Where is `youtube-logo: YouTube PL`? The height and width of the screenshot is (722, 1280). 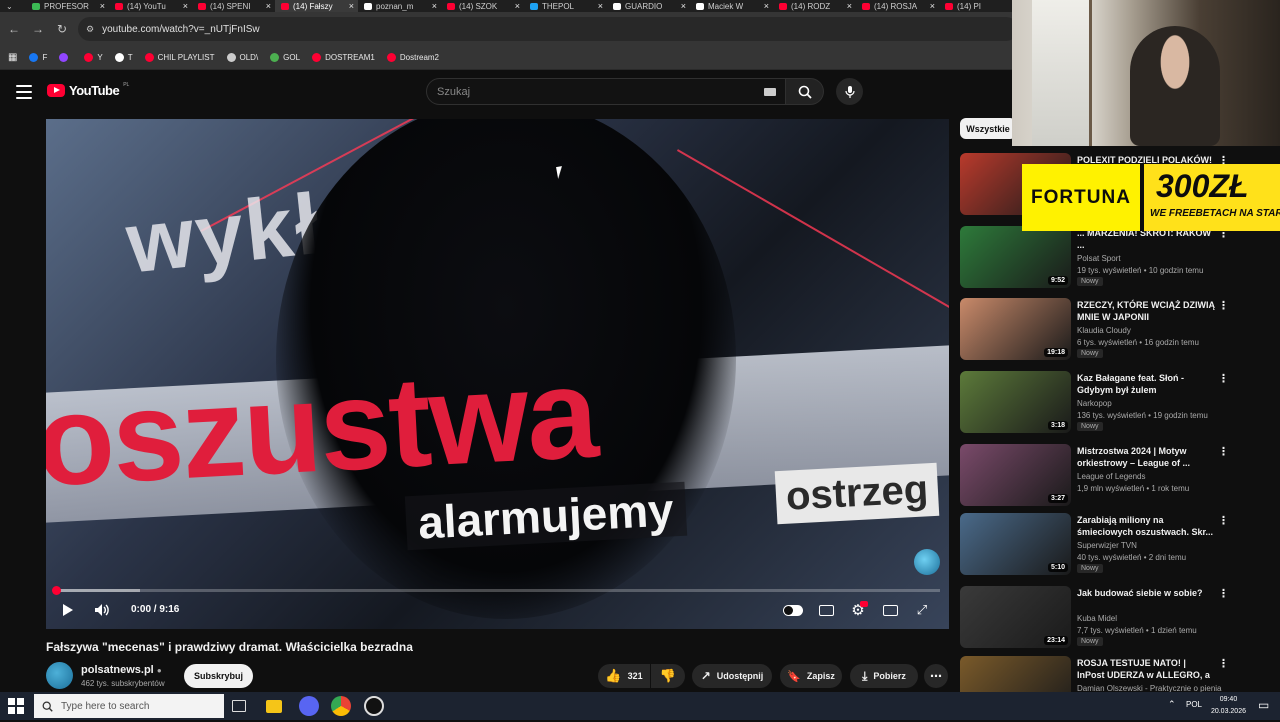 youtube-logo: YouTube PL is located at coordinates (88, 90).